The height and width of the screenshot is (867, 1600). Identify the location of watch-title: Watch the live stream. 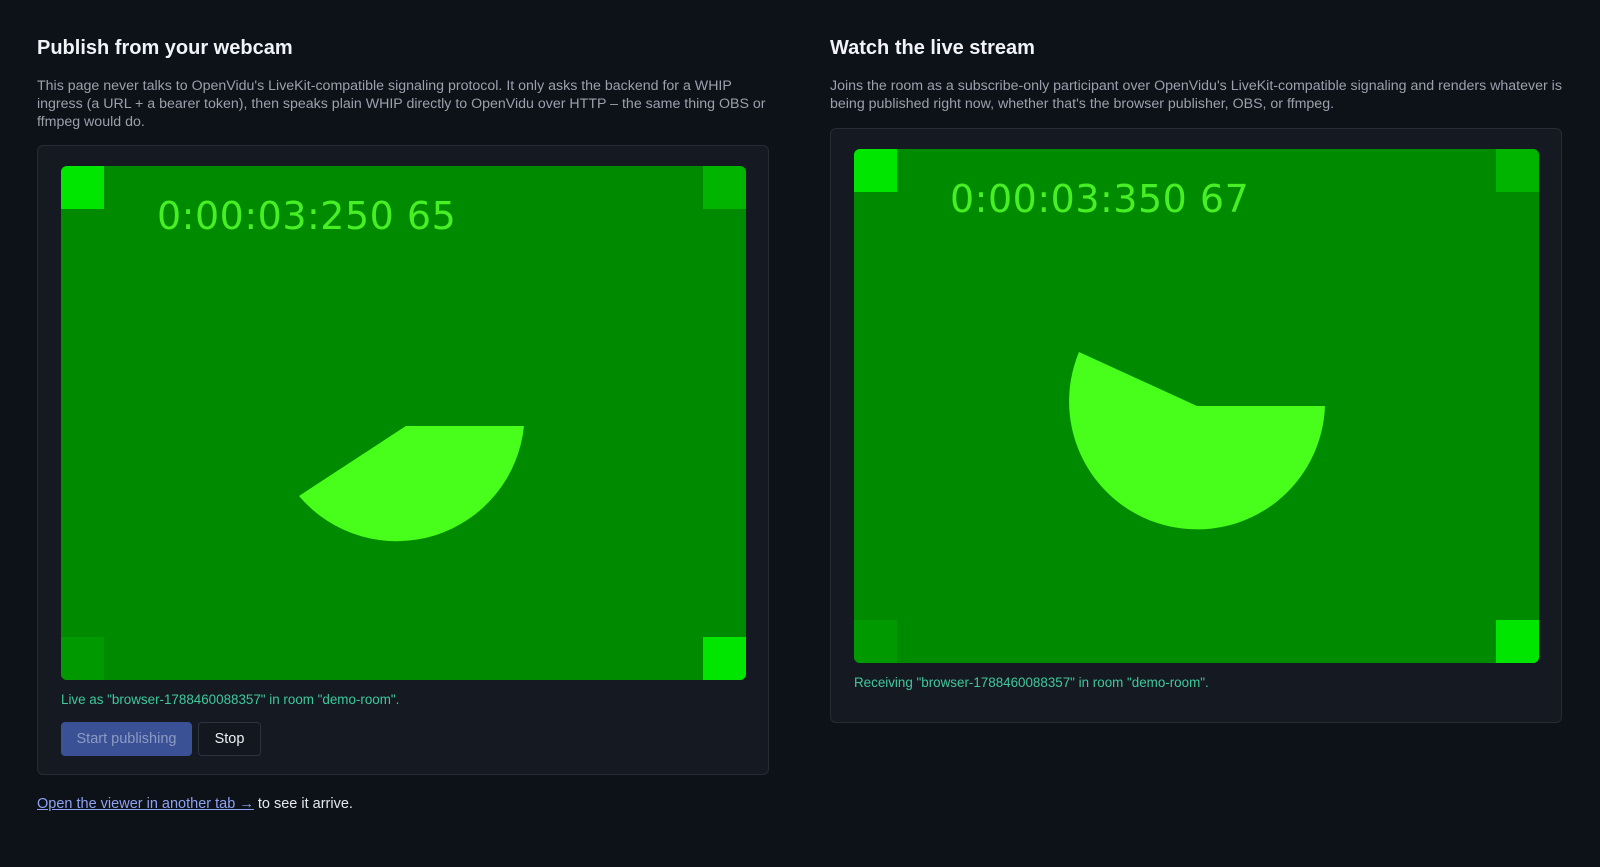
(932, 48).